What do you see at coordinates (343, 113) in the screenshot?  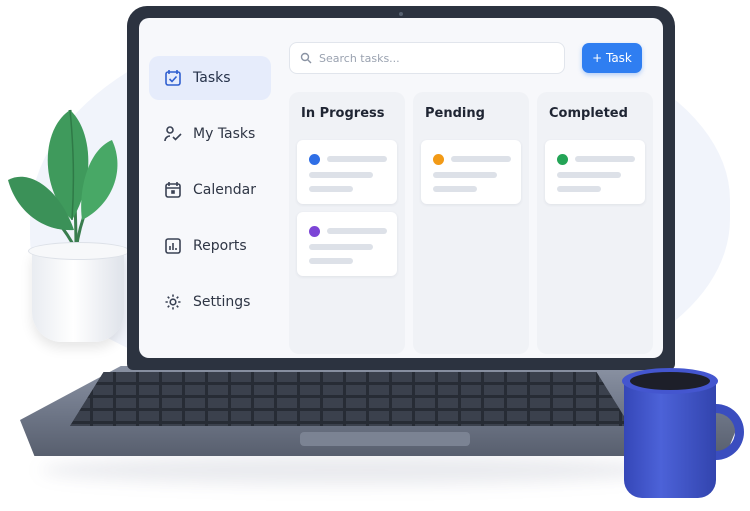 I see `column-title: In Progress` at bounding box center [343, 113].